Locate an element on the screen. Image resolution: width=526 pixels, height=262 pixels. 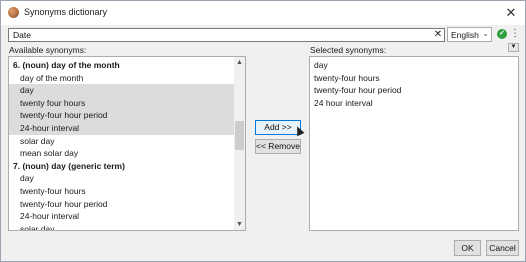
language-value: English is located at coordinates (465, 35).